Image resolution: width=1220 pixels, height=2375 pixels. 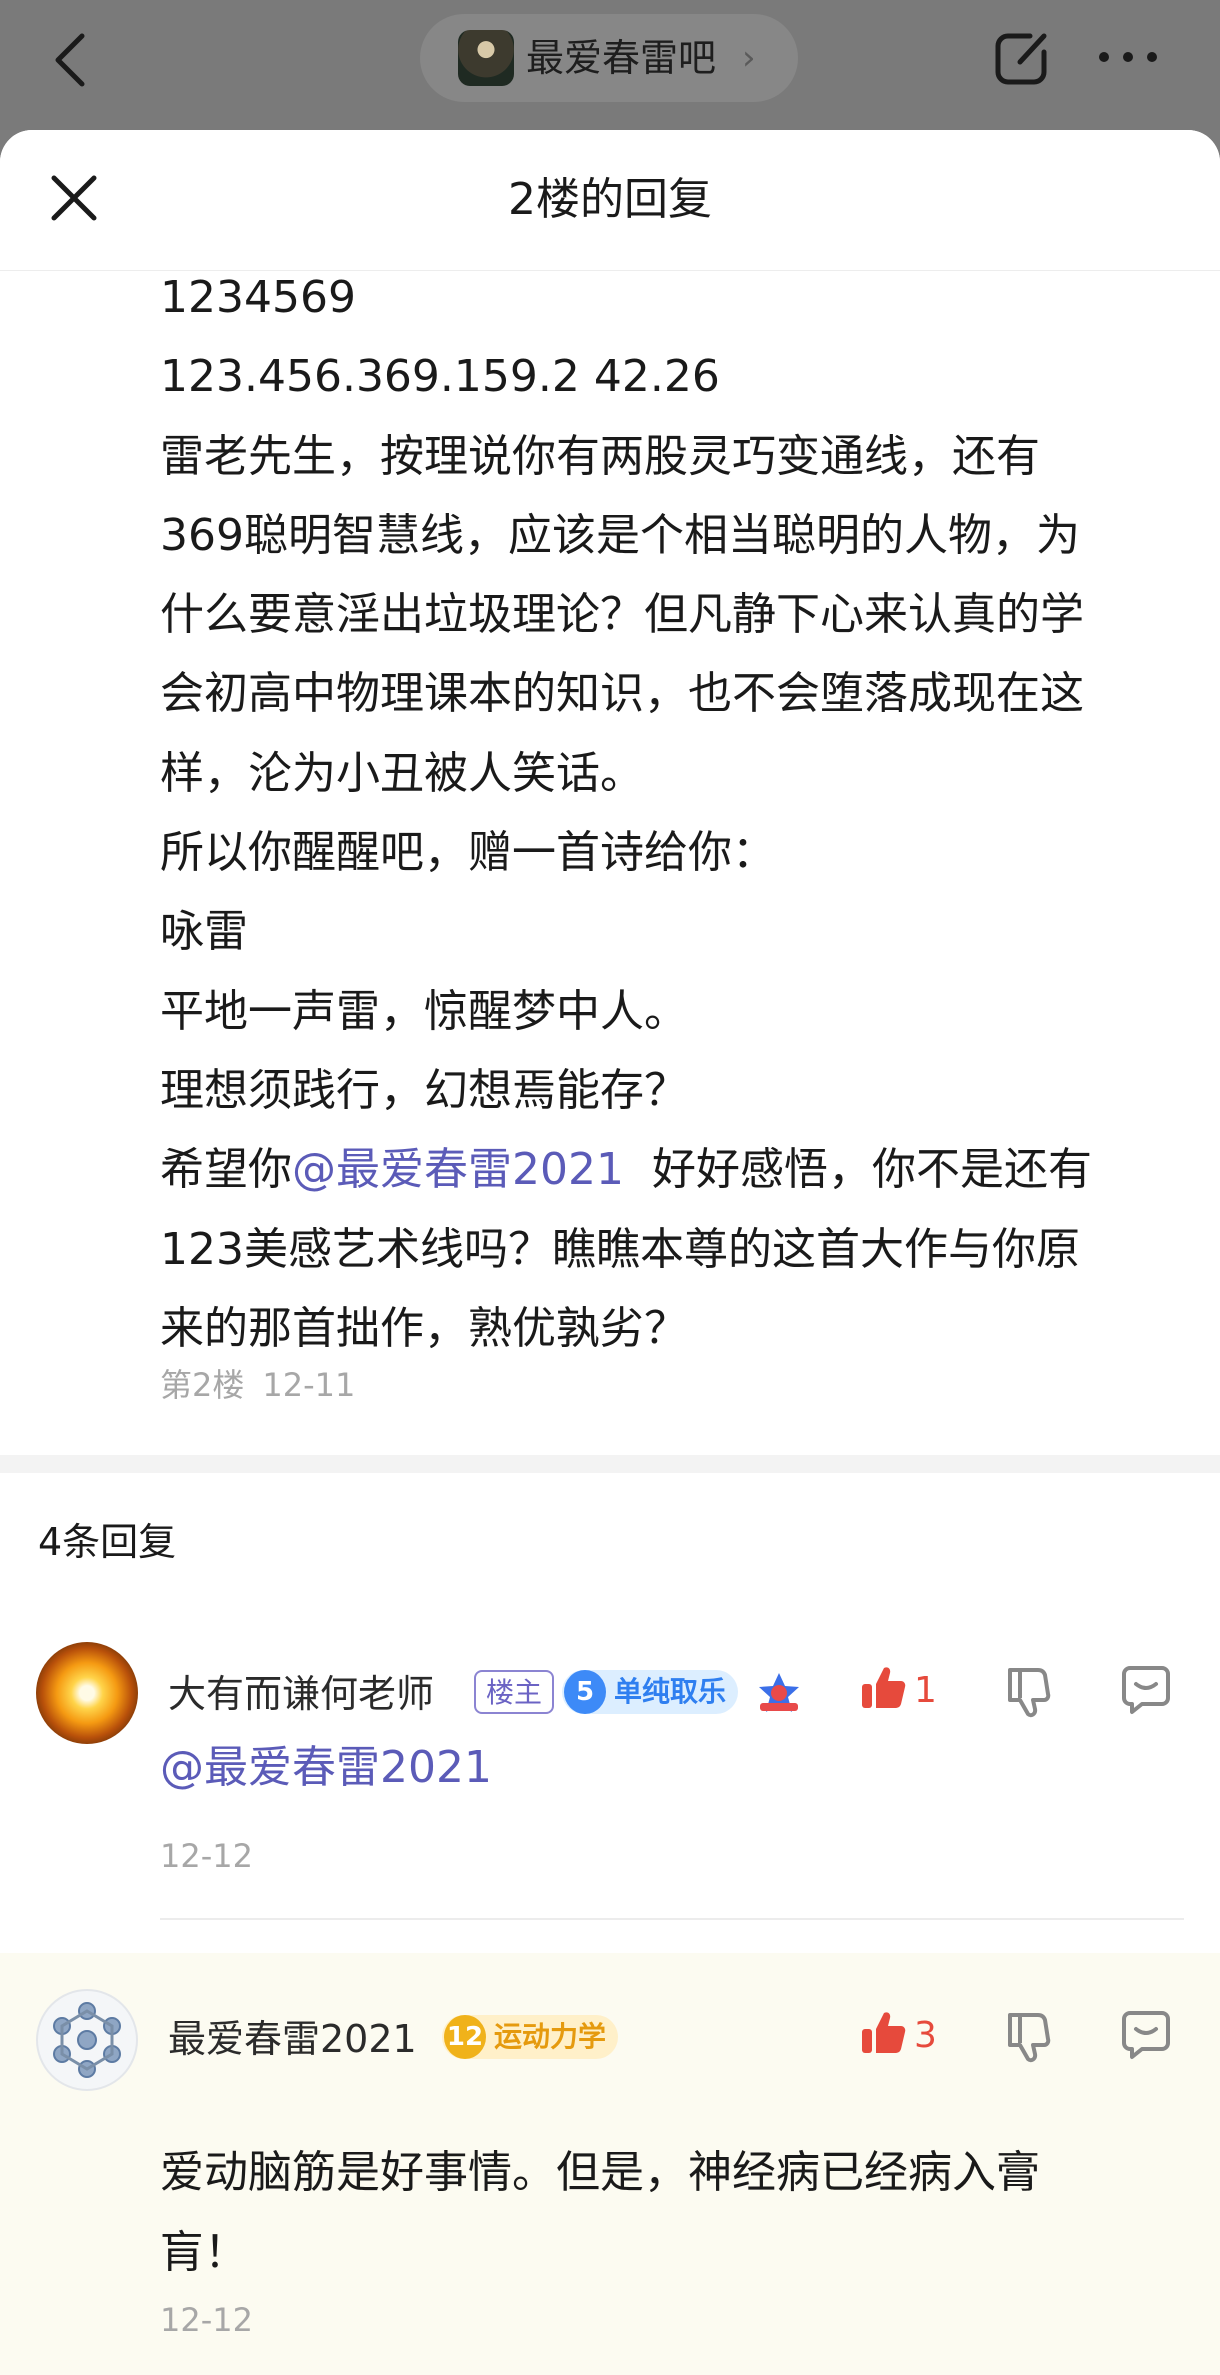 What do you see at coordinates (585, 1692) in the screenshot?
I see `level-number: 5` at bounding box center [585, 1692].